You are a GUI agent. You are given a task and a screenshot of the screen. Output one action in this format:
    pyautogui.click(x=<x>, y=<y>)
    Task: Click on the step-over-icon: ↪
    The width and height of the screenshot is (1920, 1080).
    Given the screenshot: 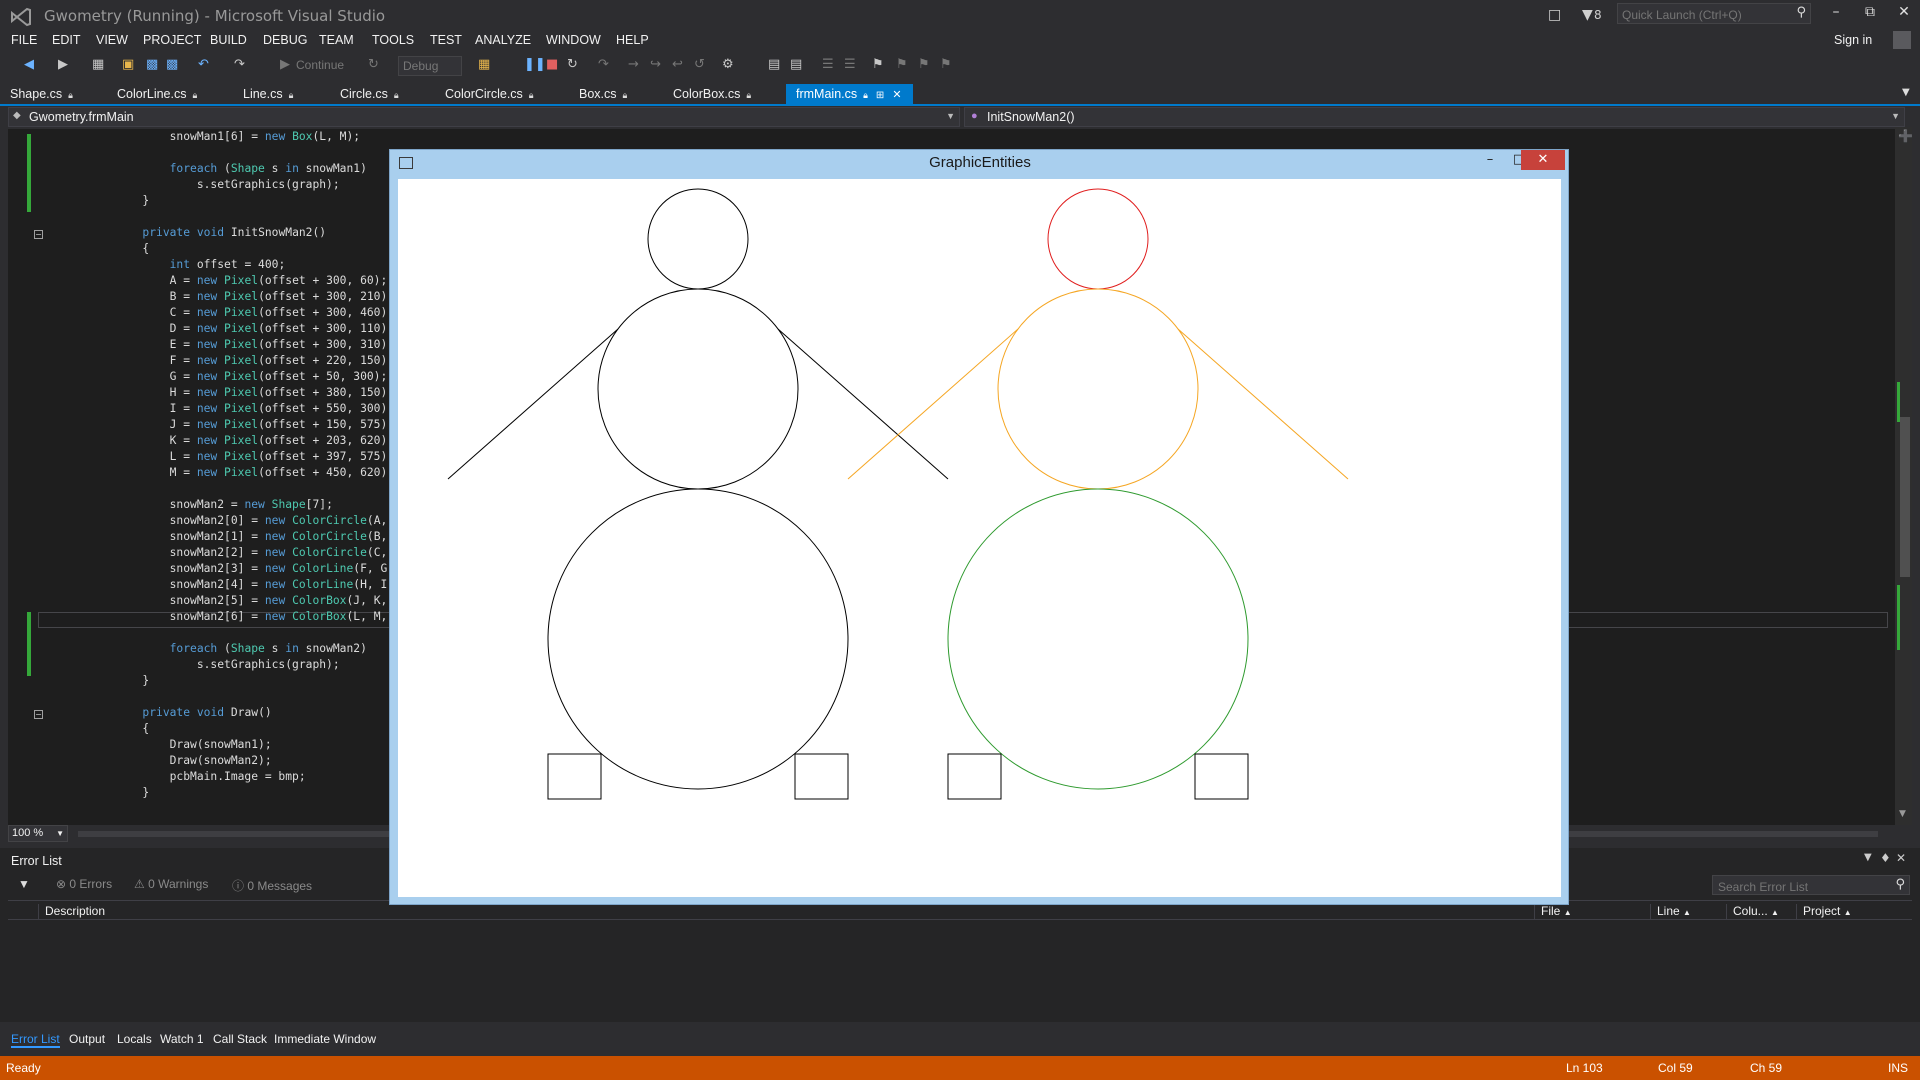 What is the action you would take?
    pyautogui.click(x=655, y=64)
    